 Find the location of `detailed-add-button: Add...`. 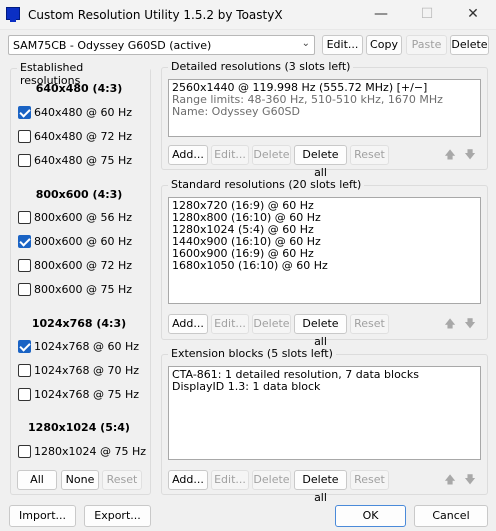

detailed-add-button: Add... is located at coordinates (188, 155).